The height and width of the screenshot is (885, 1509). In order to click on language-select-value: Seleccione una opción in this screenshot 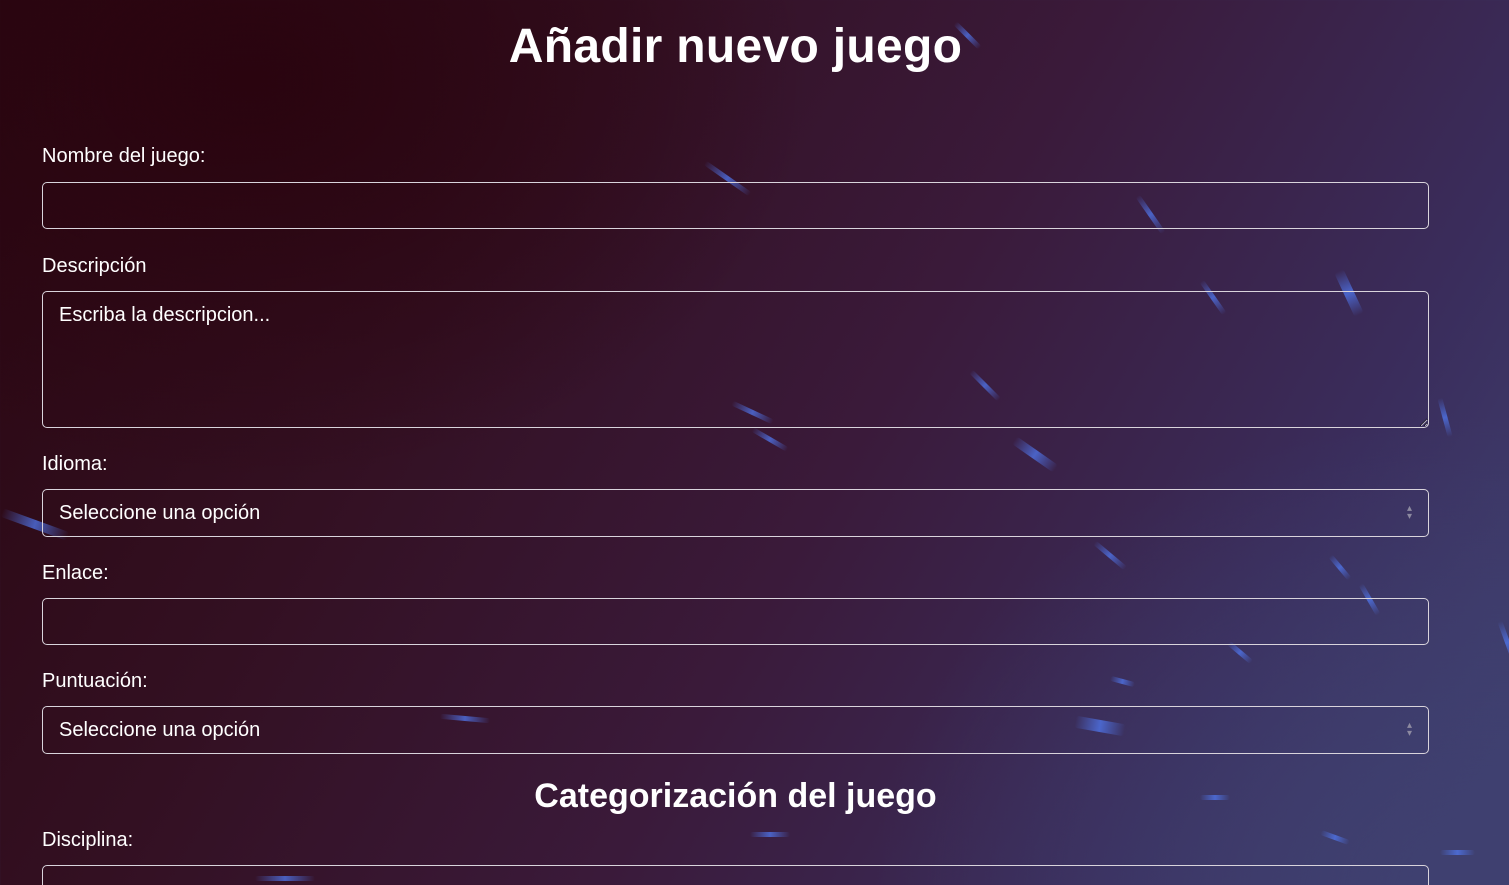, I will do `click(160, 512)`.